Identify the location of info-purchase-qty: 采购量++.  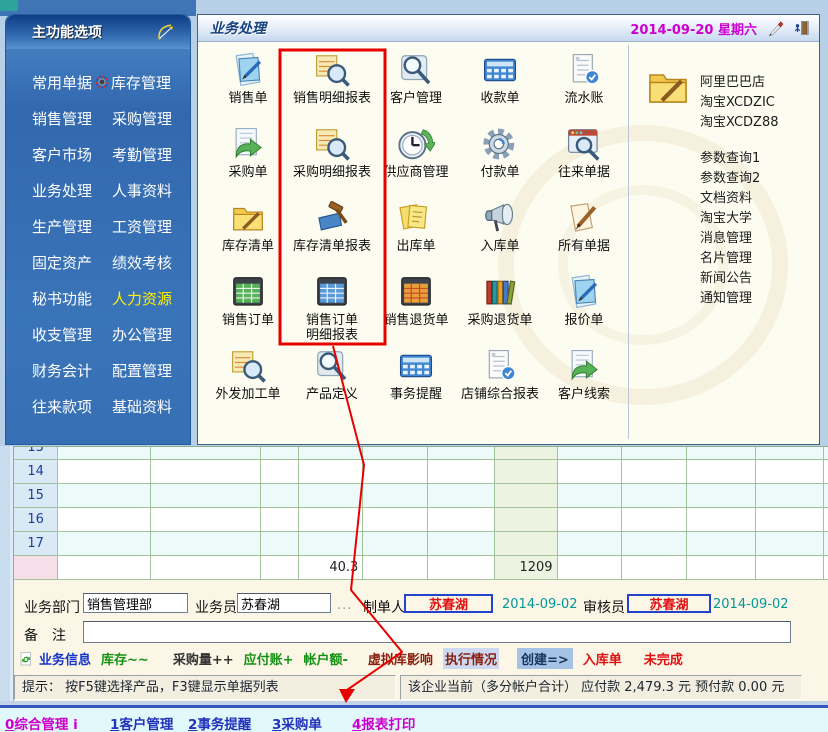
(203, 658).